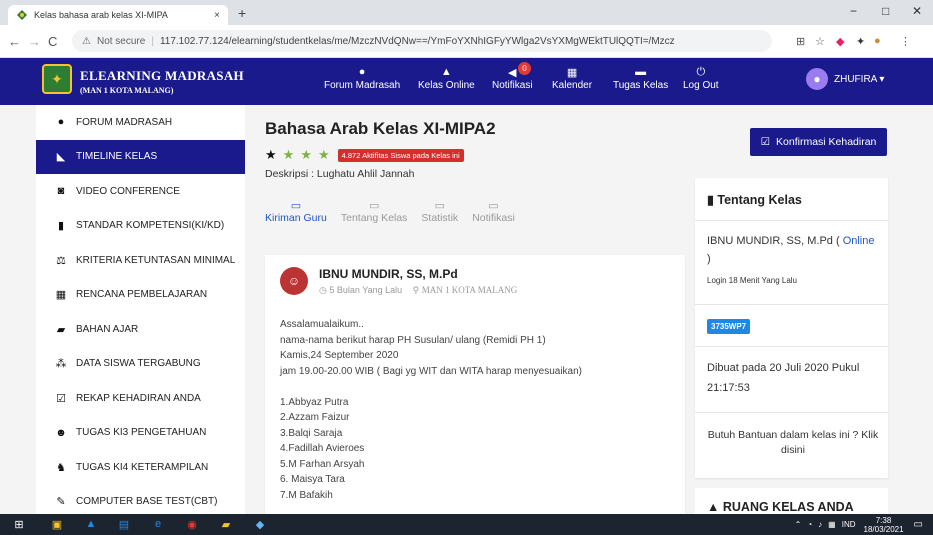 Image resolution: width=933 pixels, height=535 pixels. What do you see at coordinates (140, 260) in the screenshot?
I see `sidebar-item-kkm: ⚖ KRITERIA KETUNTASAN MINIMAL` at bounding box center [140, 260].